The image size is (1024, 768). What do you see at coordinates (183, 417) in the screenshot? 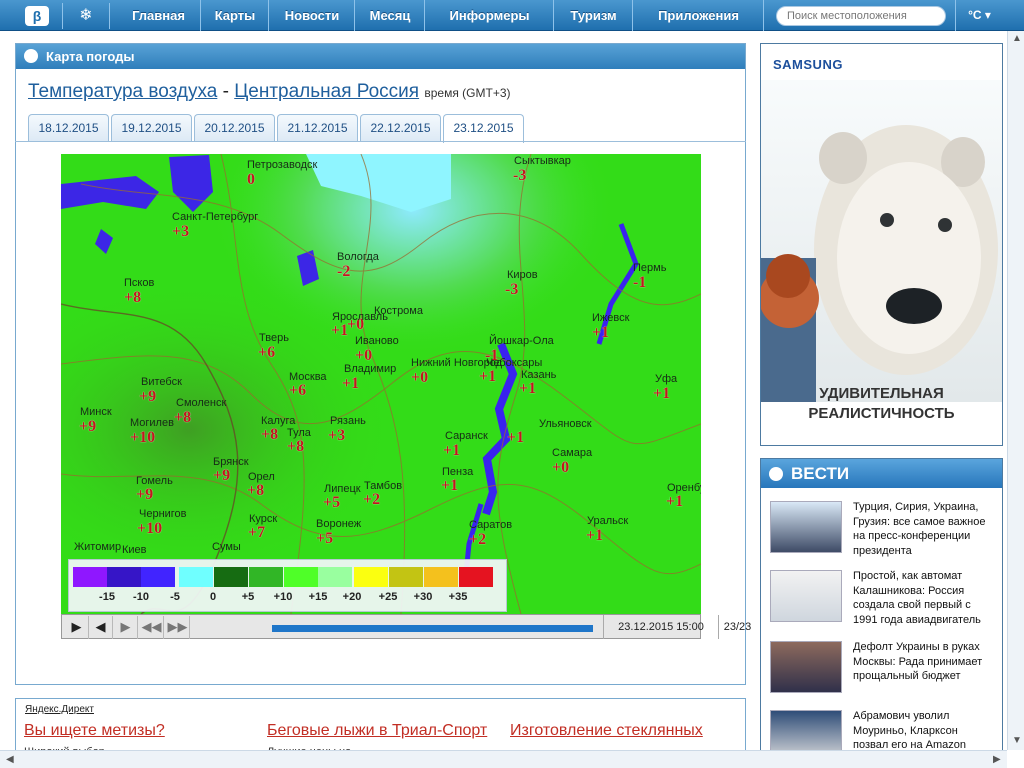
I see `temp-smolensk: +8` at bounding box center [183, 417].